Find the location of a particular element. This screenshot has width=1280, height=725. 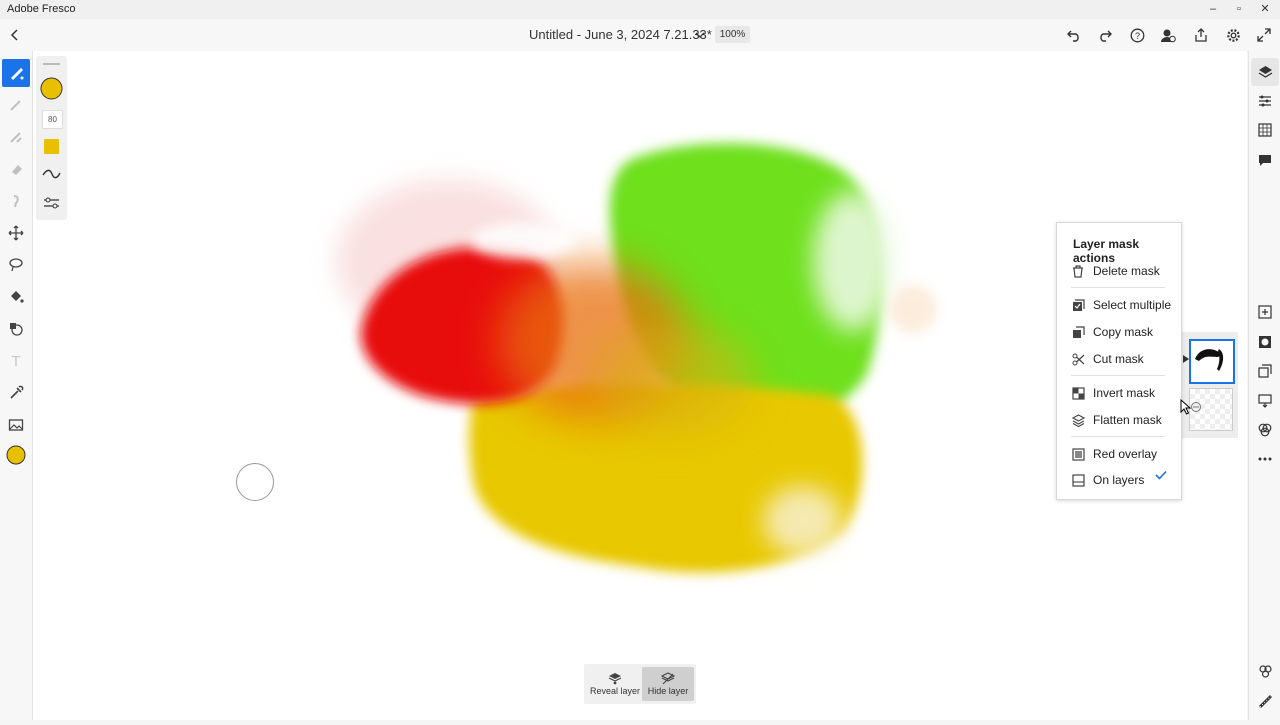

panel-drag-handle is located at coordinates (51, 64).